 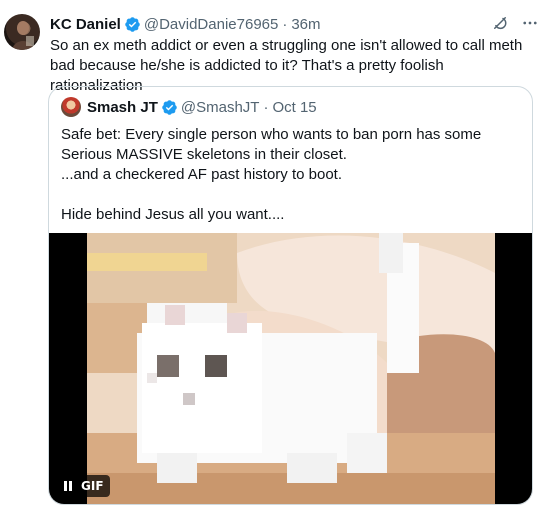 I want to click on pause-icon, so click(x=68, y=486).